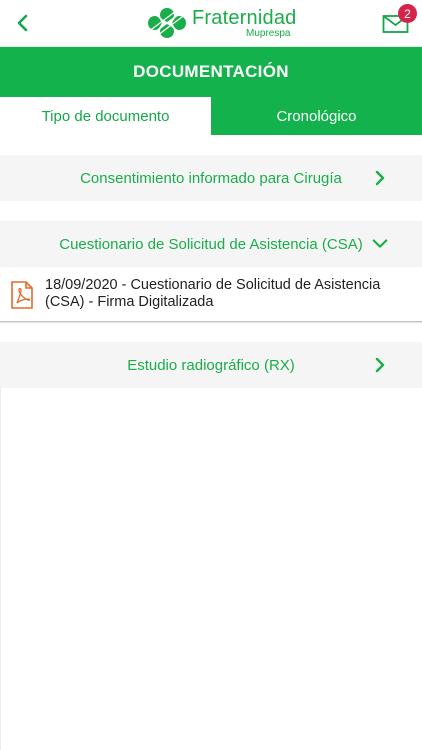 The image size is (422, 750). Describe the element at coordinates (244, 17) in the screenshot. I see `logo-main-text: Fraternidad` at that location.